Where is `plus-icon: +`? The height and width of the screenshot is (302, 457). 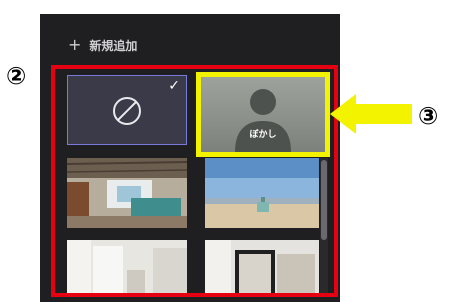
plus-icon: + is located at coordinates (75, 44).